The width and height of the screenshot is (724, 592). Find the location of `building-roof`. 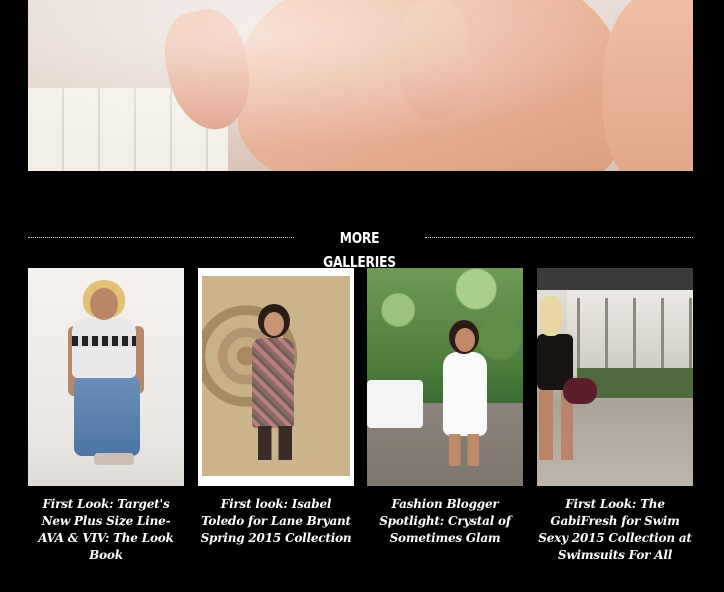

building-roof is located at coordinates (615, 279).